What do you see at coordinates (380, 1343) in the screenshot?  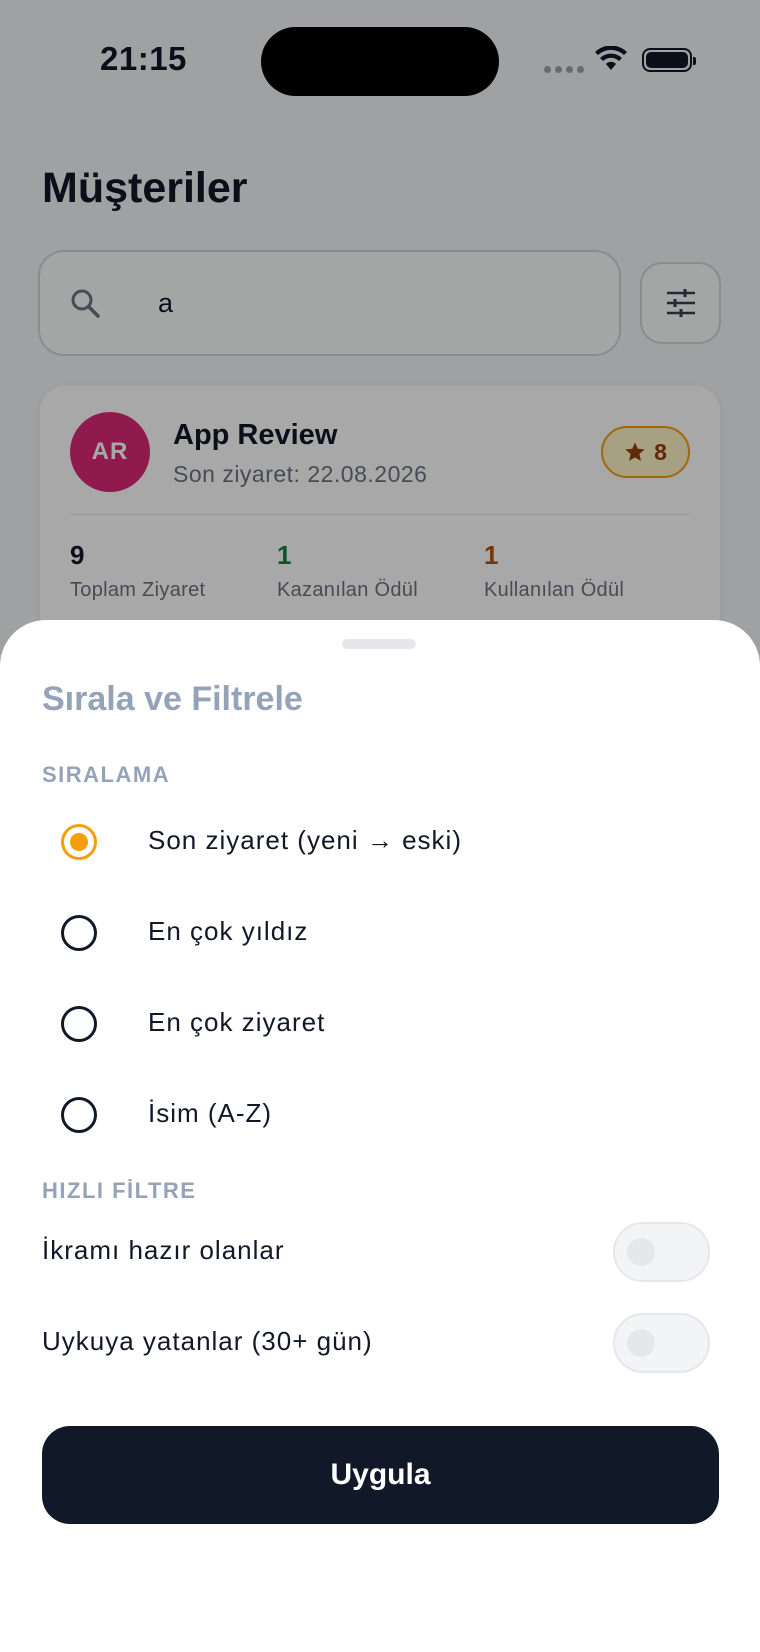 I see `filter-row-dormant: Uykuya yatanlar (30+ gün)` at bounding box center [380, 1343].